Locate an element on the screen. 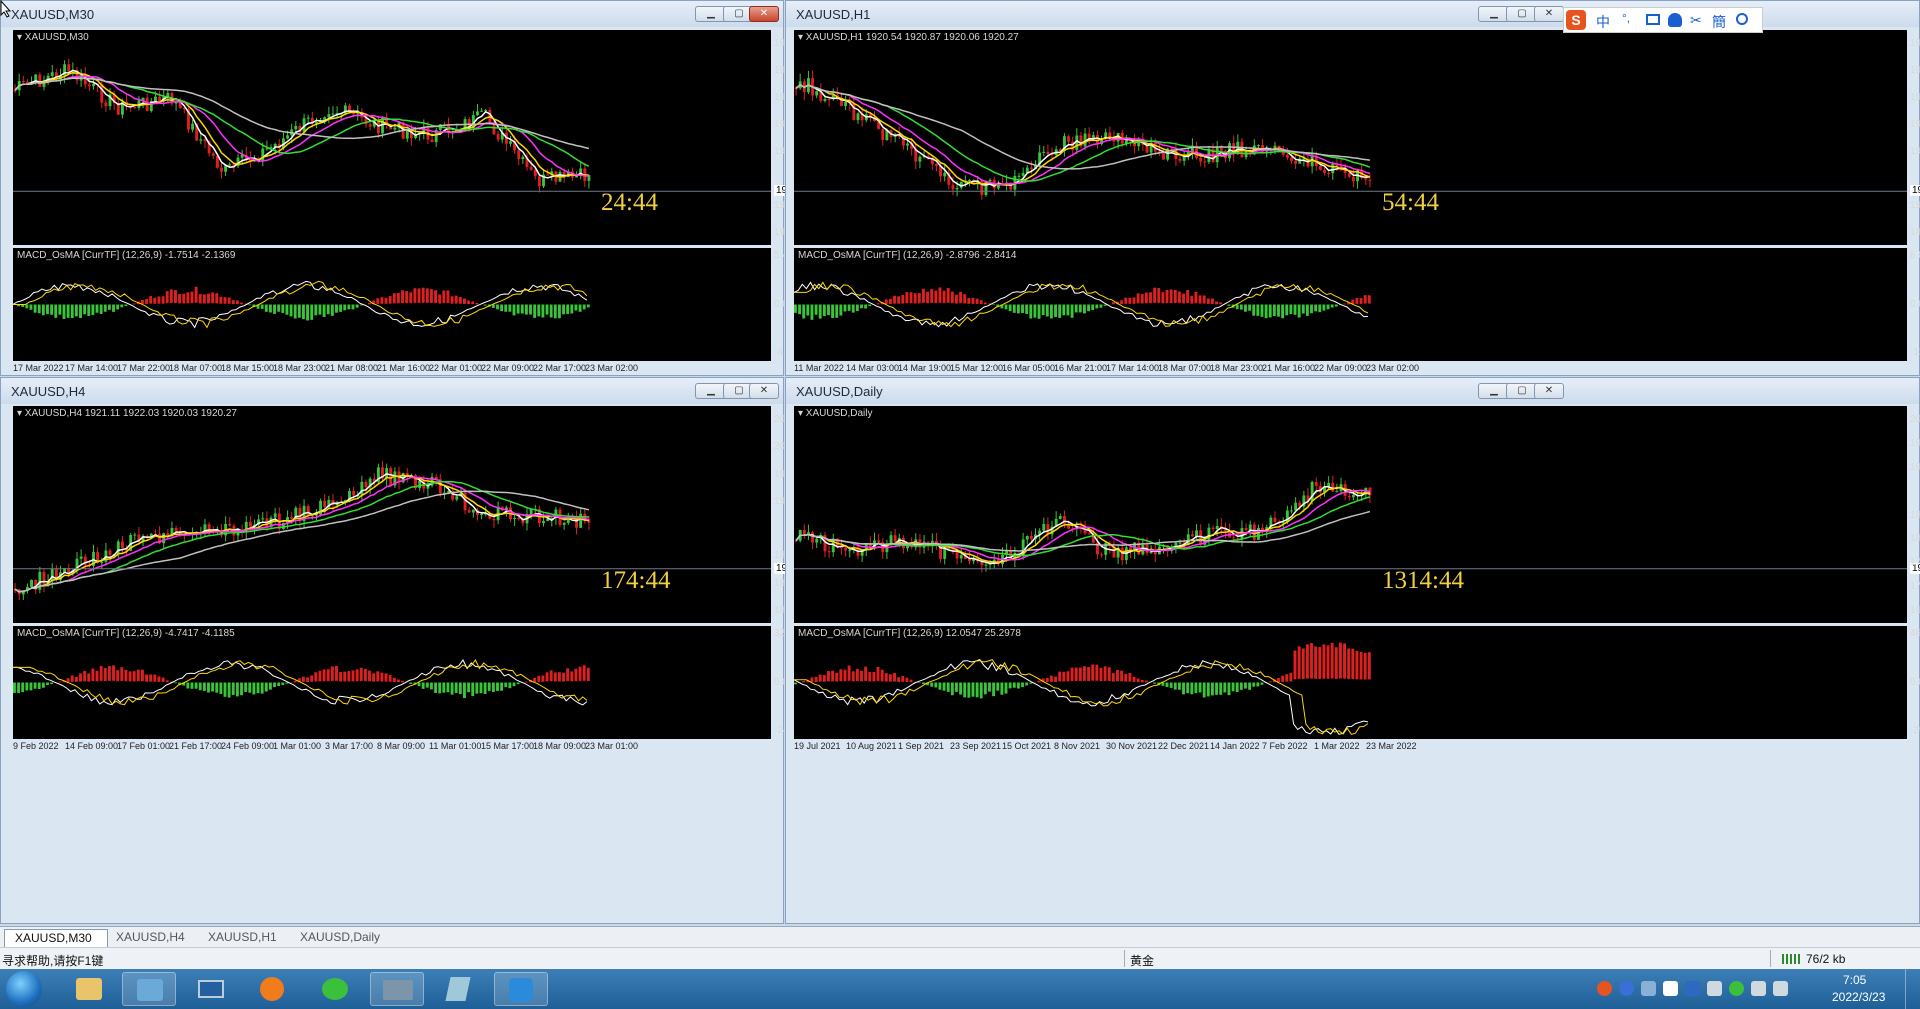  network-tray-icon is located at coordinates (1780, 988).